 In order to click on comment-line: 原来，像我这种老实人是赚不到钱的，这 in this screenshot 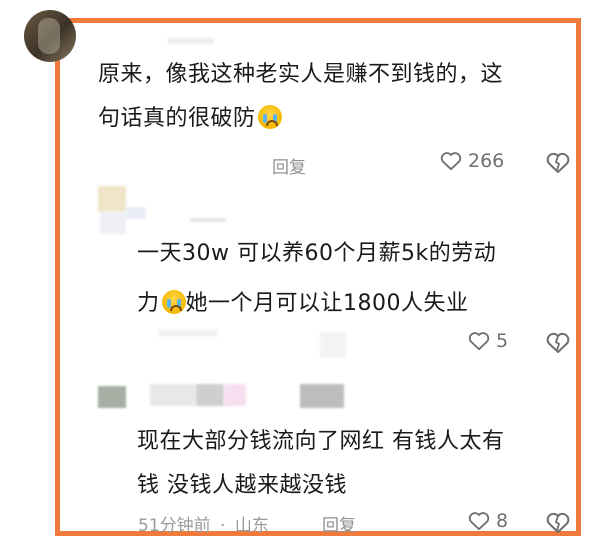, I will do `click(301, 74)`.